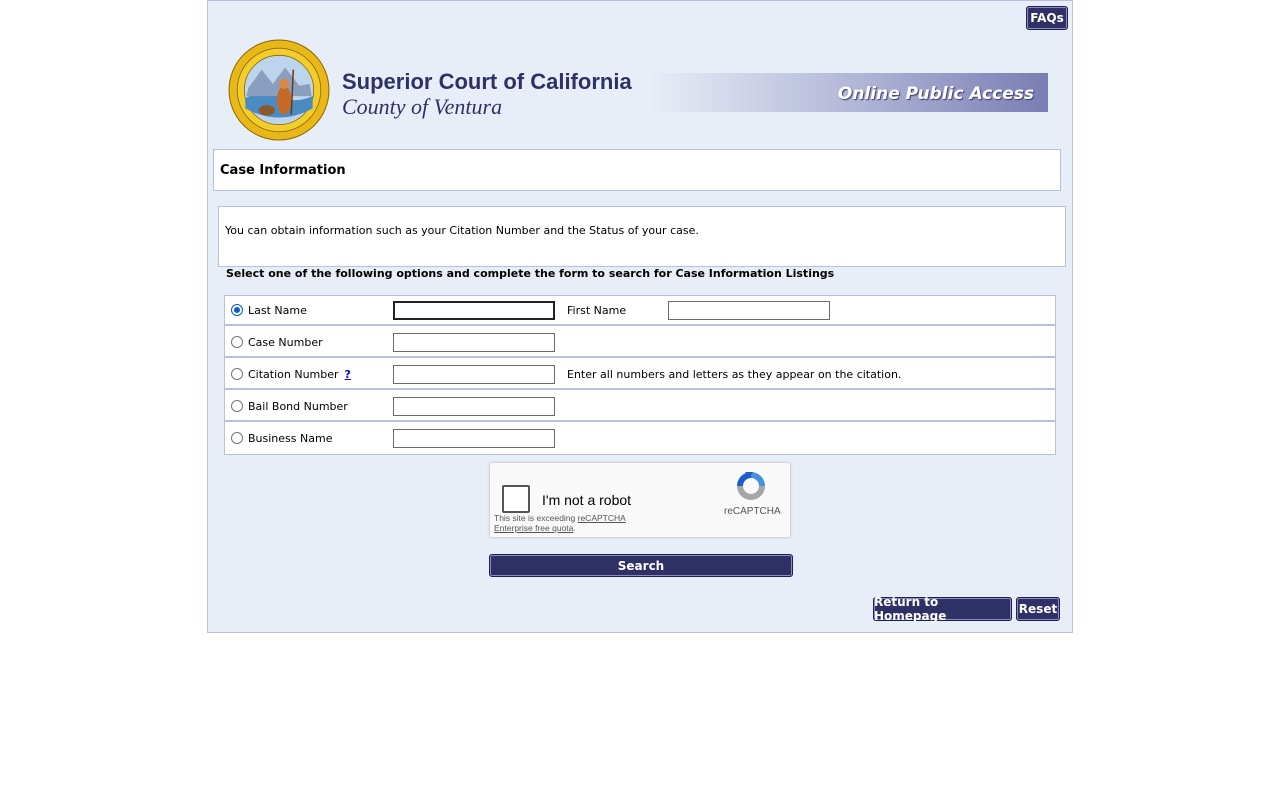 The image size is (1280, 800). What do you see at coordinates (574, 528) in the screenshot?
I see `recaptcha-note-suffix: .` at bounding box center [574, 528].